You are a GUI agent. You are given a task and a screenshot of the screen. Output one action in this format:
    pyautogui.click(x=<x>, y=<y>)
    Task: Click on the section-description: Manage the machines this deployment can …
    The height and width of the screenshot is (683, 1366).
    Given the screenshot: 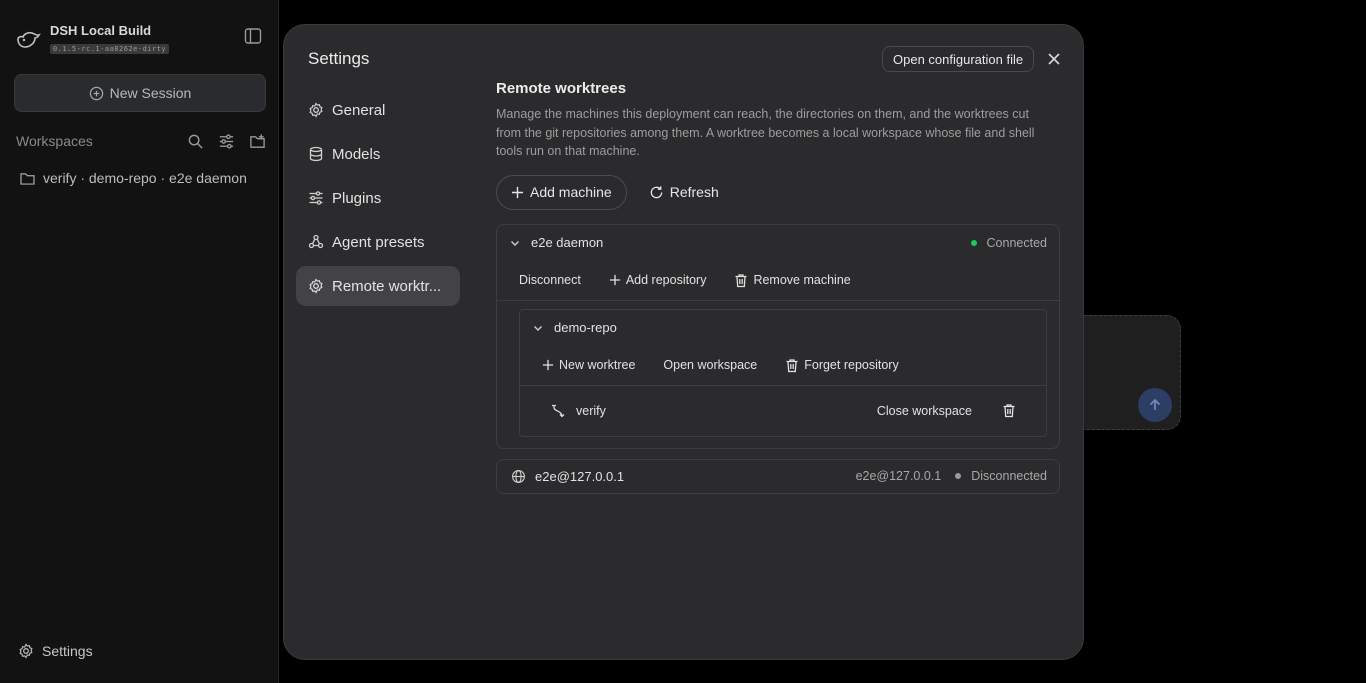 What is the action you would take?
    pyautogui.click(x=765, y=132)
    